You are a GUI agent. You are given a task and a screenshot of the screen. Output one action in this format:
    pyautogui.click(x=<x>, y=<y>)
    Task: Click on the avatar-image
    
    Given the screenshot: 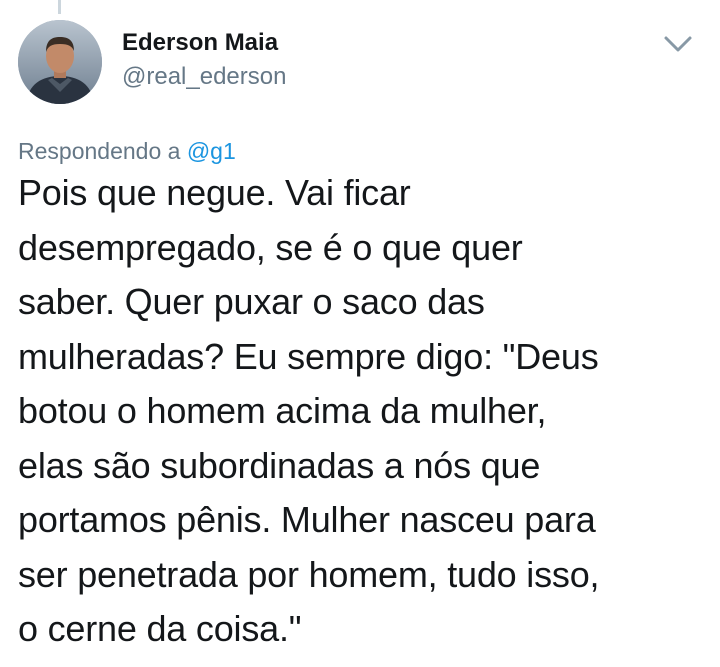 What is the action you would take?
    pyautogui.click(x=60, y=62)
    